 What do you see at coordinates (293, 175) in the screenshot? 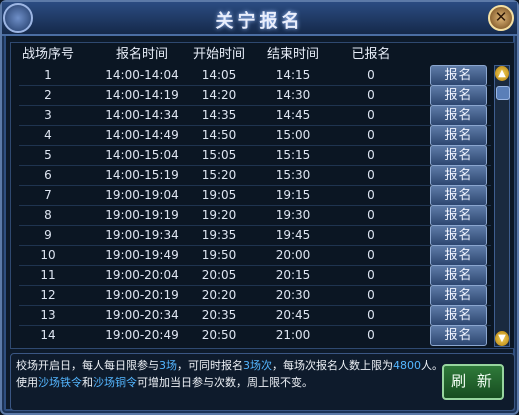
I see `row-end-time: 15:30` at bounding box center [293, 175].